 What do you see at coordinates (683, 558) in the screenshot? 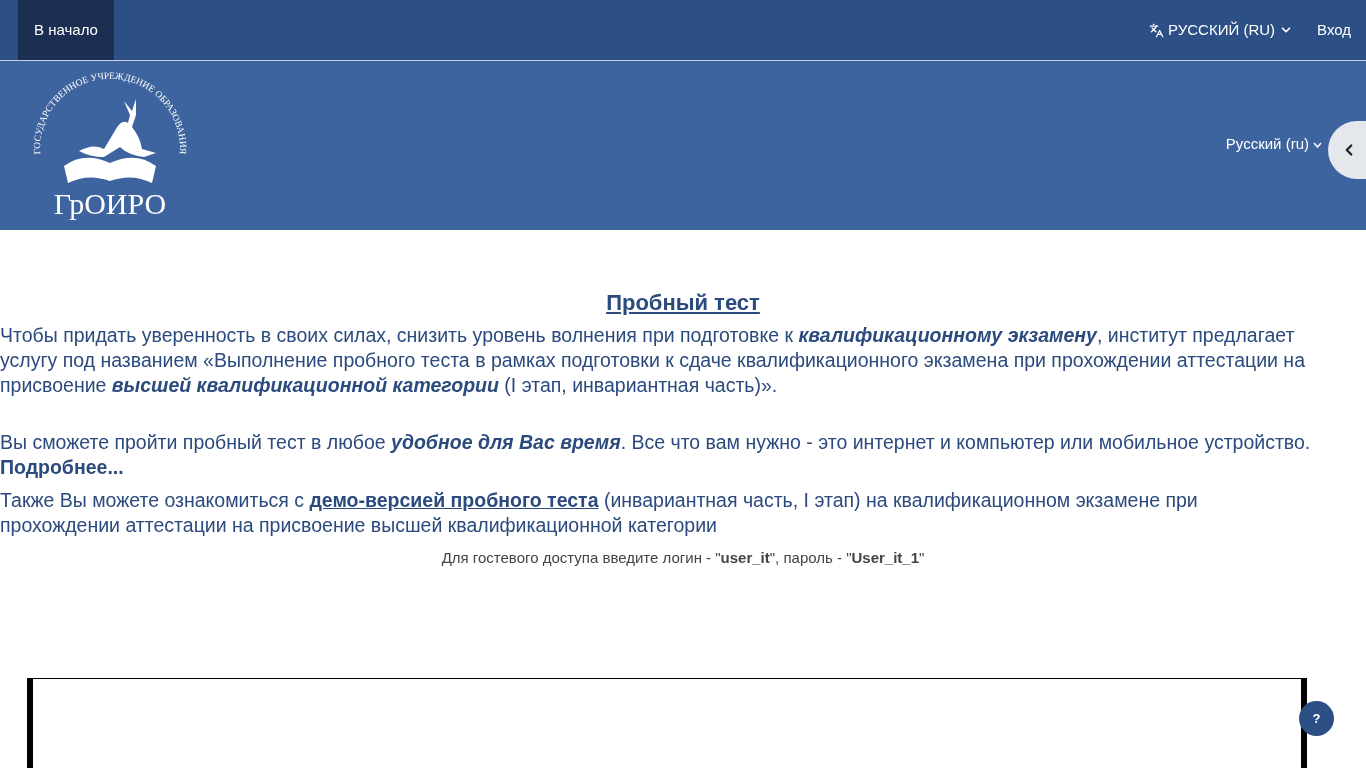
I see `guest-access-note: Для гостевого доступа введите логин - "user_it", пароль - "User_it_1"` at bounding box center [683, 558].